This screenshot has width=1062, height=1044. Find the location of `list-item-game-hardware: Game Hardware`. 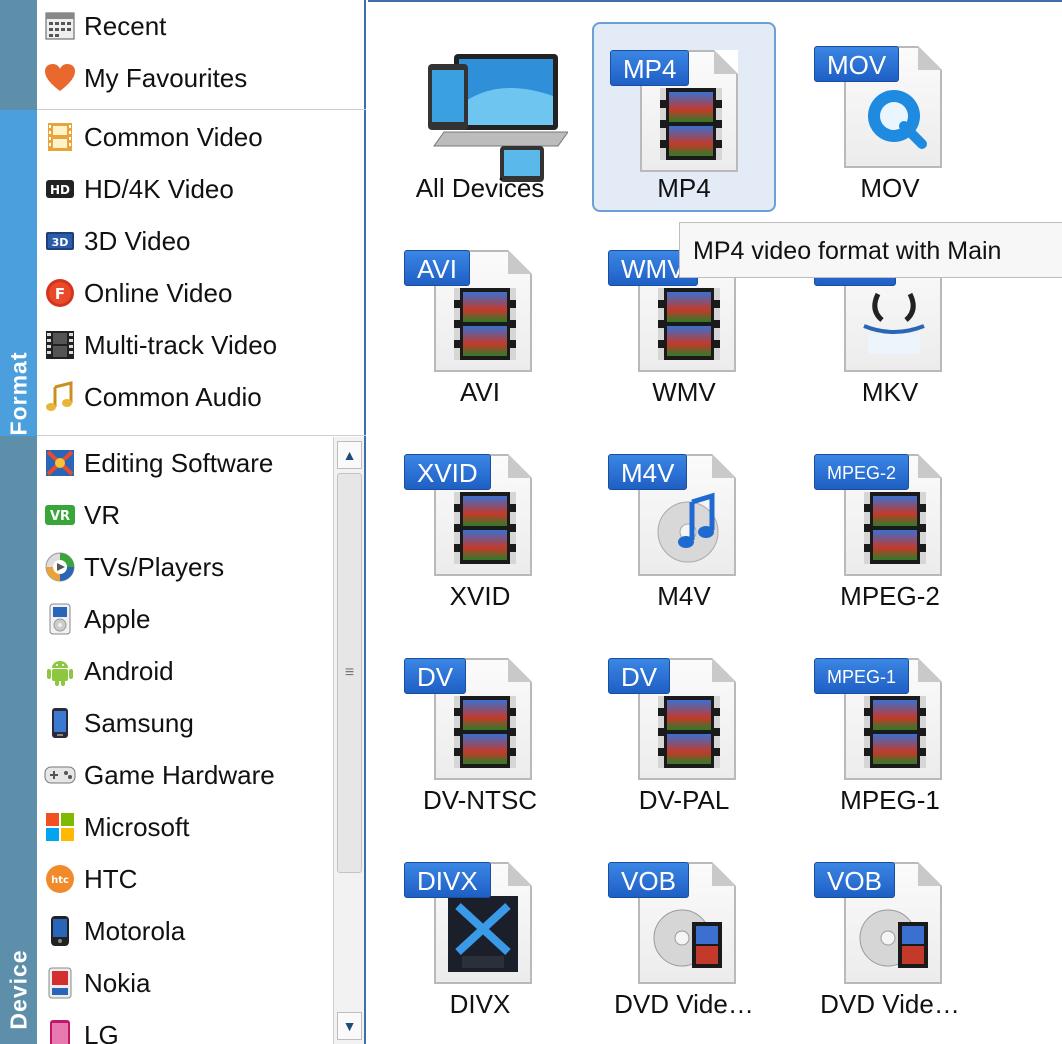

list-item-game-hardware: Game Hardware is located at coordinates (201, 775).